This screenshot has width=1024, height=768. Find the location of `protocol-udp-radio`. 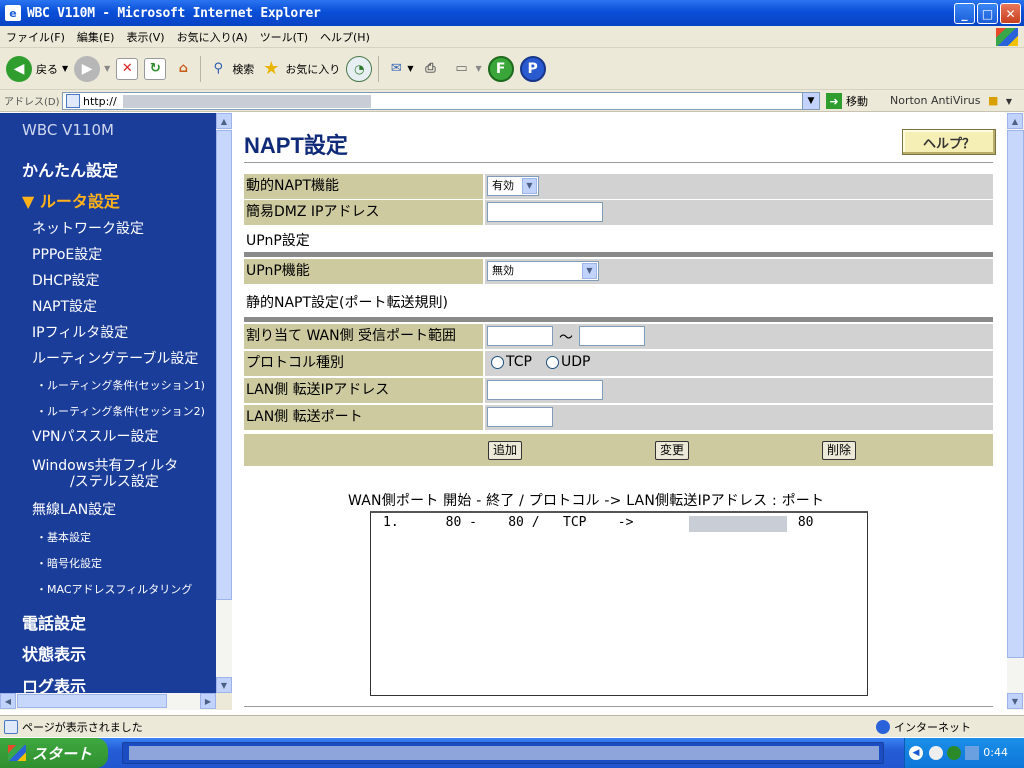

protocol-udp-radio is located at coordinates (552, 362).